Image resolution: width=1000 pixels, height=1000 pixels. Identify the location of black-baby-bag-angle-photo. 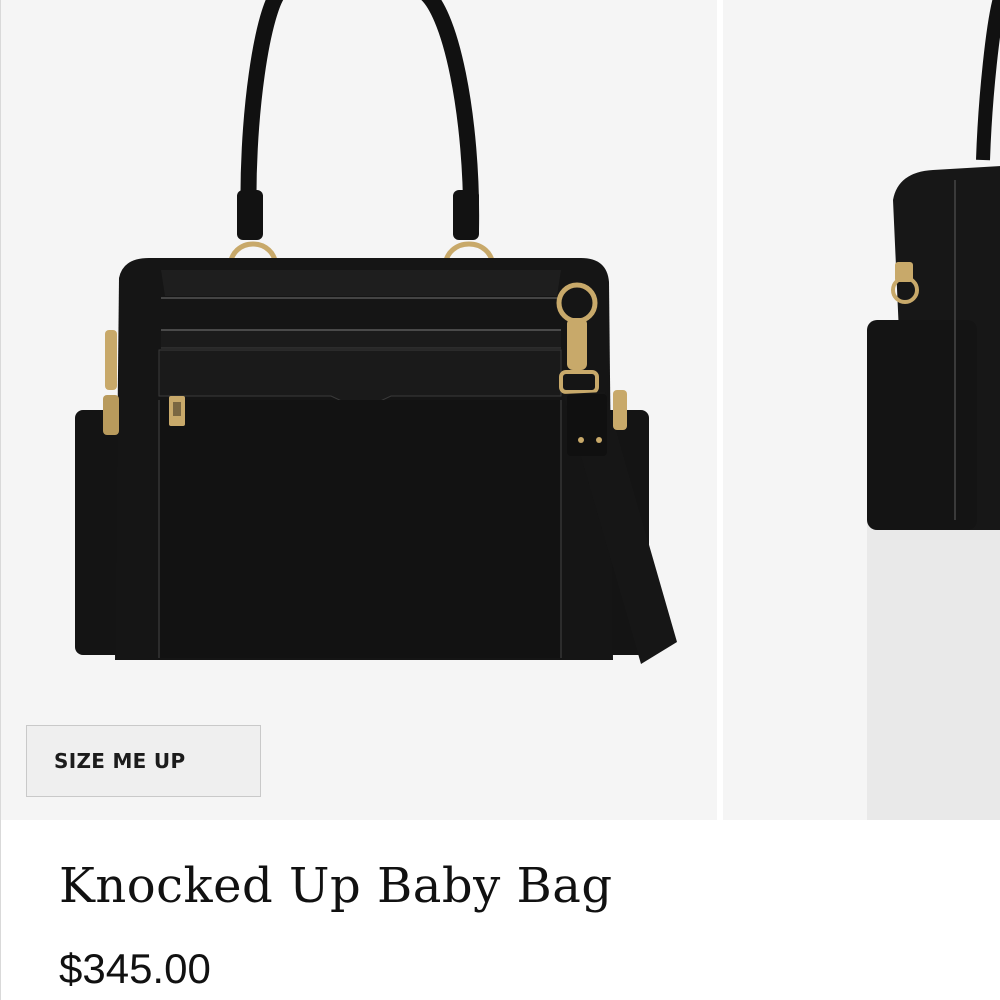
(933, 410).